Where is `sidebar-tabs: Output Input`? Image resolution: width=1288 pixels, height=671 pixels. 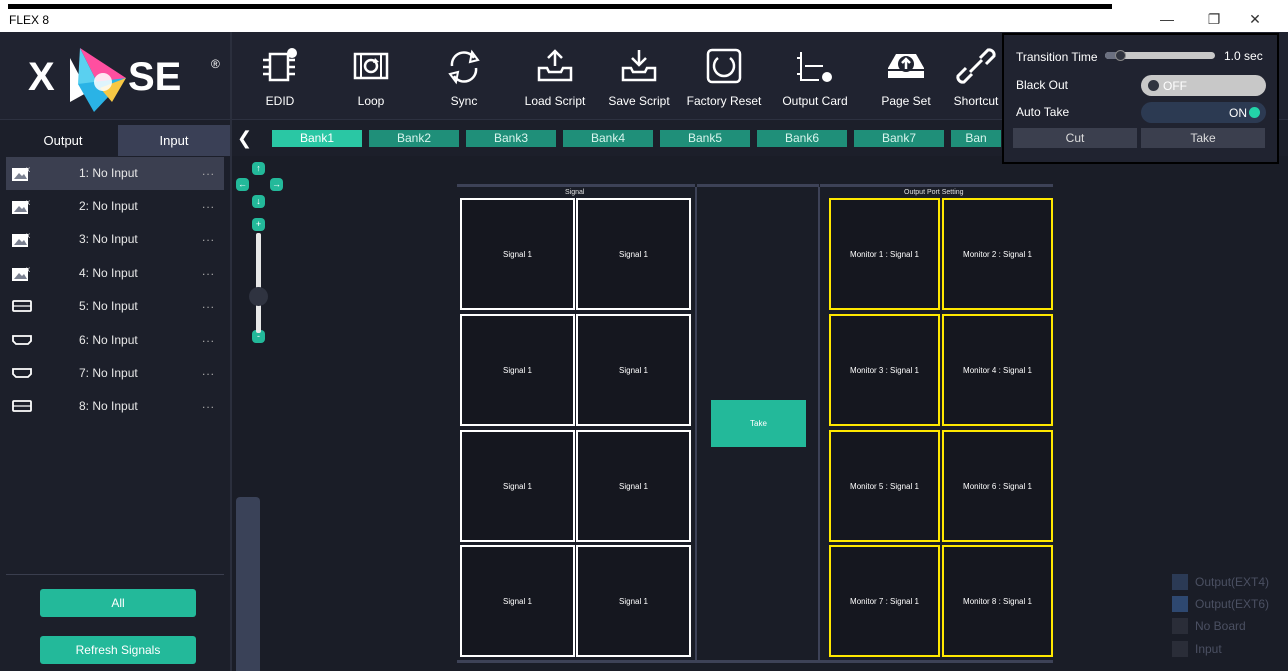 sidebar-tabs: Output Input is located at coordinates (115, 138).